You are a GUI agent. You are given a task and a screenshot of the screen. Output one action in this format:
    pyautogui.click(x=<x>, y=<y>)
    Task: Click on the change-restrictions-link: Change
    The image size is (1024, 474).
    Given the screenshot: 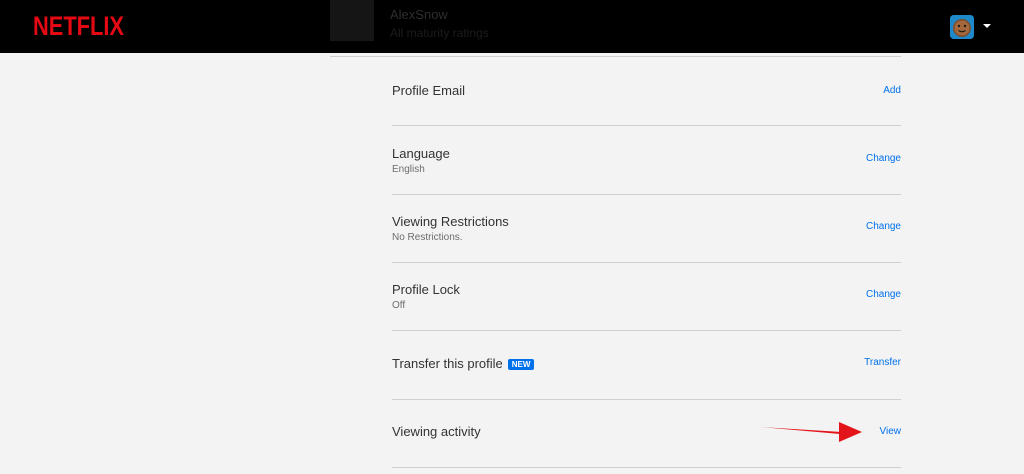 What is the action you would take?
    pyautogui.click(x=883, y=226)
    